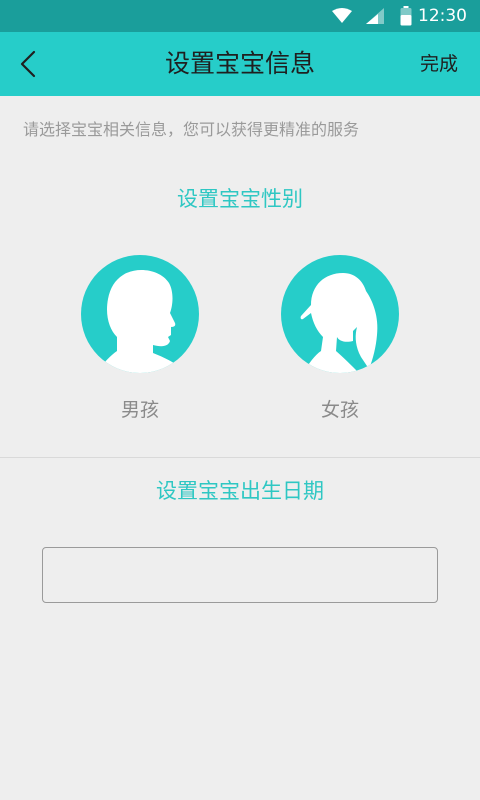  I want to click on status-bar: 12:30, so click(240, 16).